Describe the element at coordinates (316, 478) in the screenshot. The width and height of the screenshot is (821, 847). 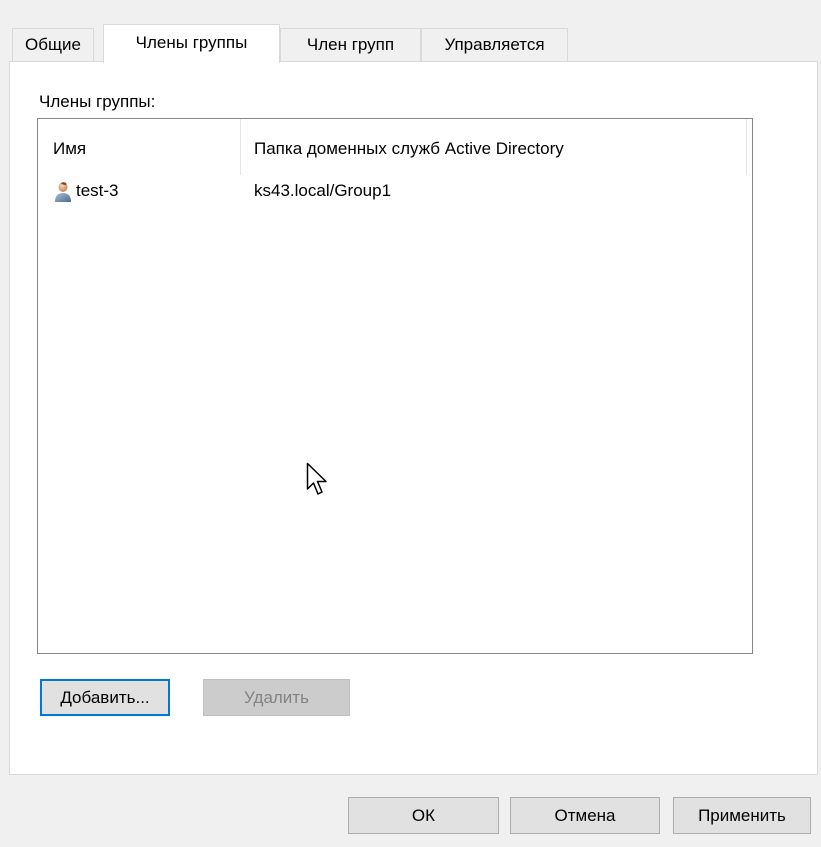
I see `mouse-cursor-icon` at that location.